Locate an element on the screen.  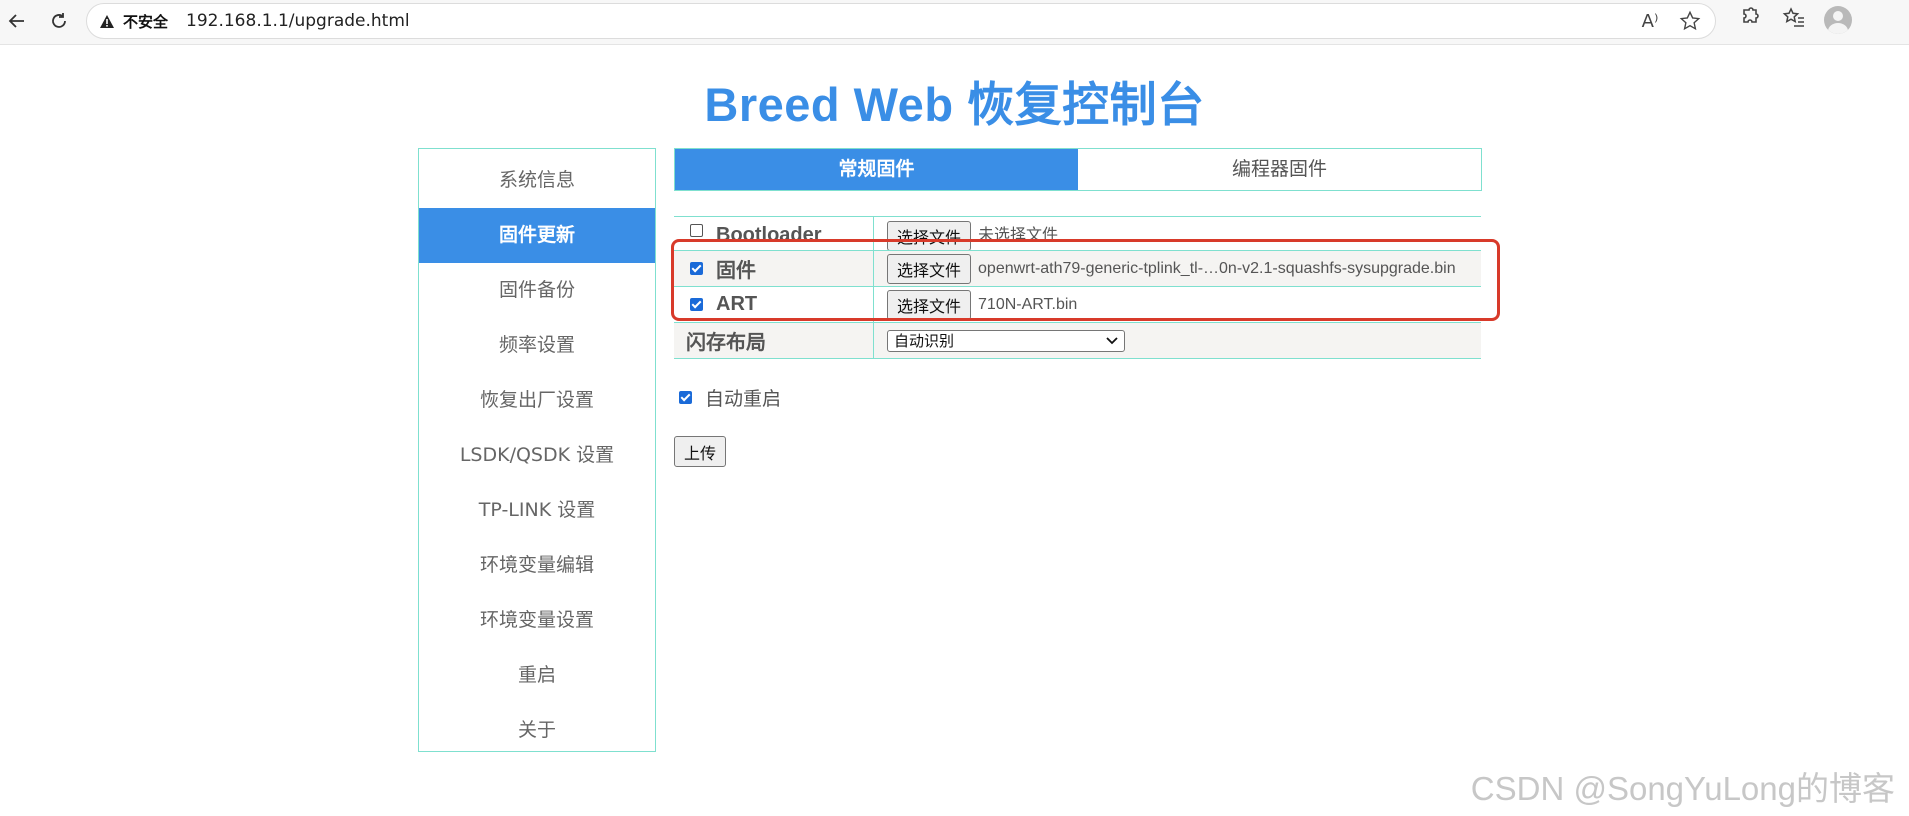
flash-layout-row: 闪存布局 自动识别 is located at coordinates (1077, 341).